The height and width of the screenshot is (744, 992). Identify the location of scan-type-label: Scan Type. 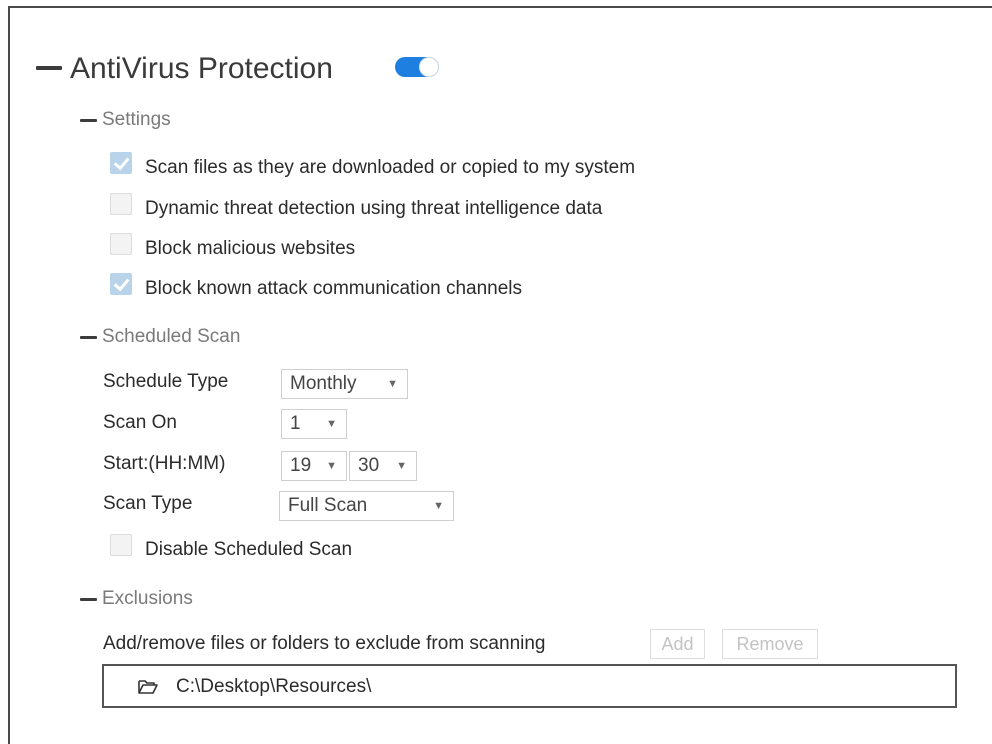
(148, 503).